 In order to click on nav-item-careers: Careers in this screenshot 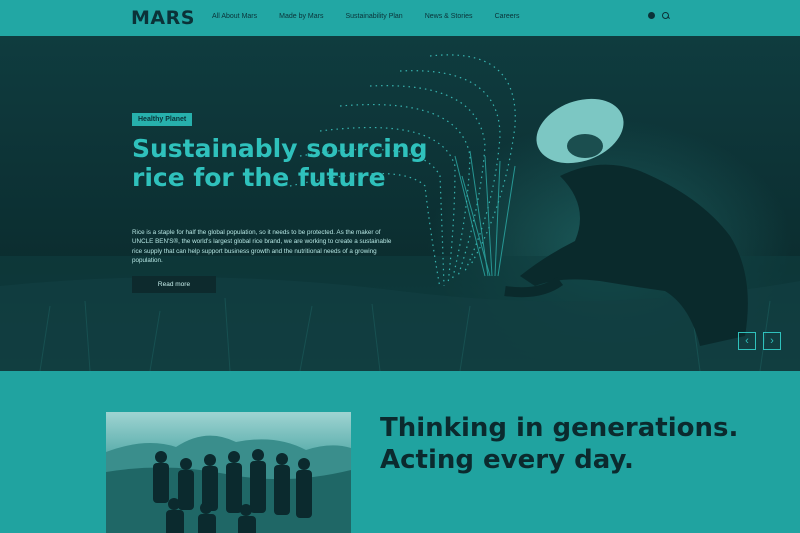, I will do `click(507, 16)`.